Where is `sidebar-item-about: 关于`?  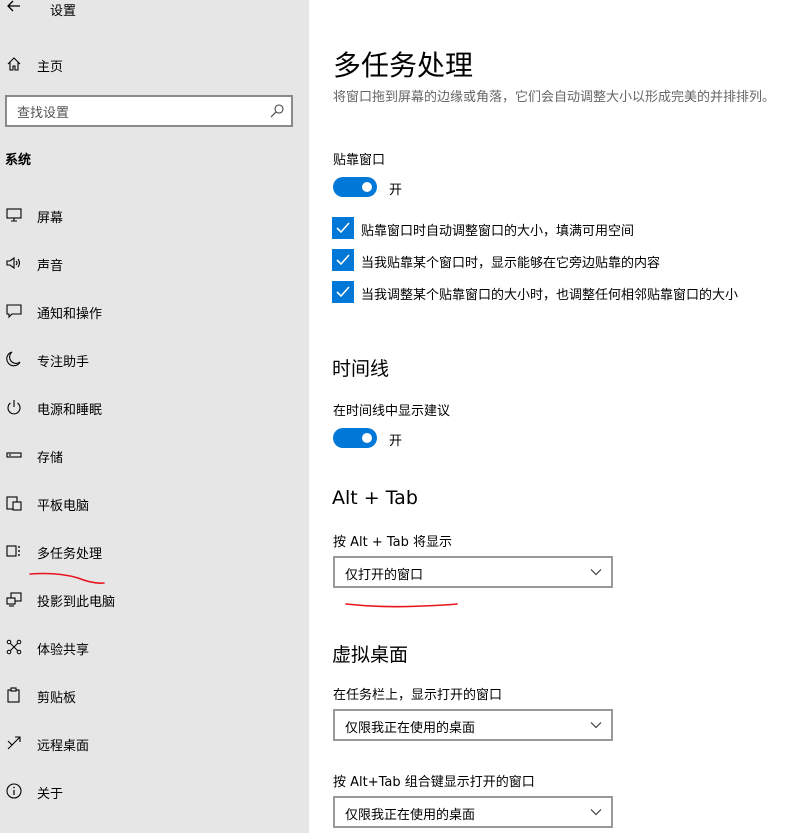 sidebar-item-about: 关于 is located at coordinates (154, 791).